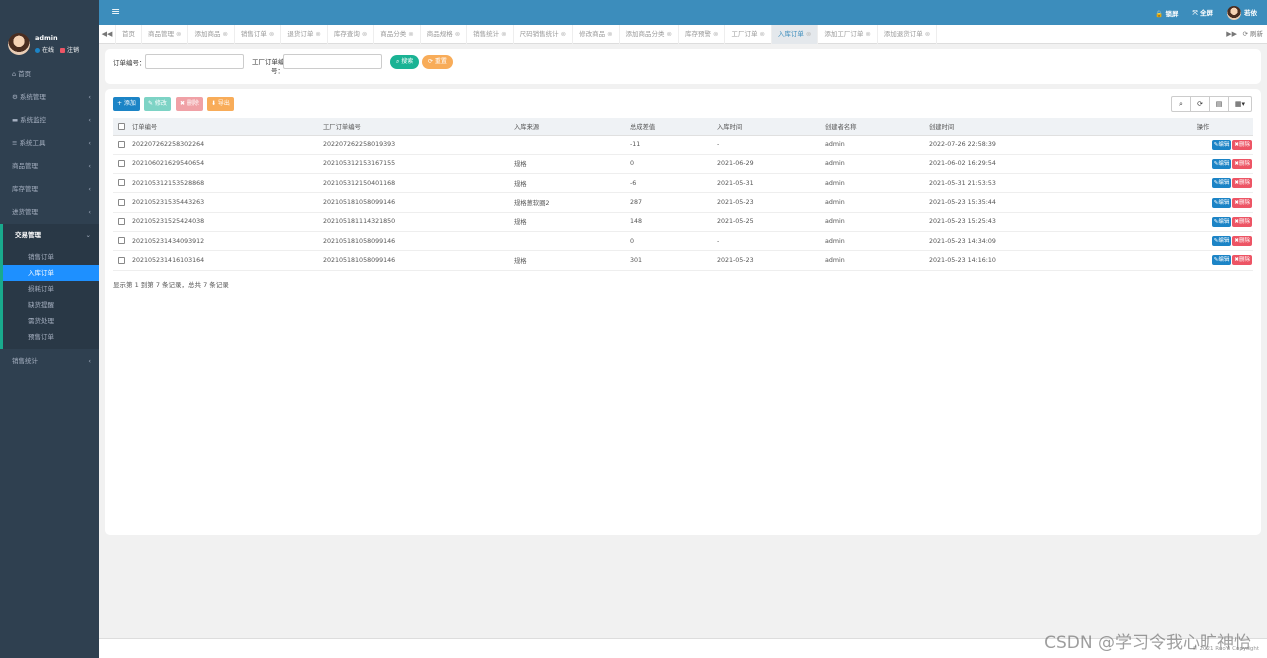 The height and width of the screenshot is (658, 1267). I want to click on factory-no-input, so click(332, 61).